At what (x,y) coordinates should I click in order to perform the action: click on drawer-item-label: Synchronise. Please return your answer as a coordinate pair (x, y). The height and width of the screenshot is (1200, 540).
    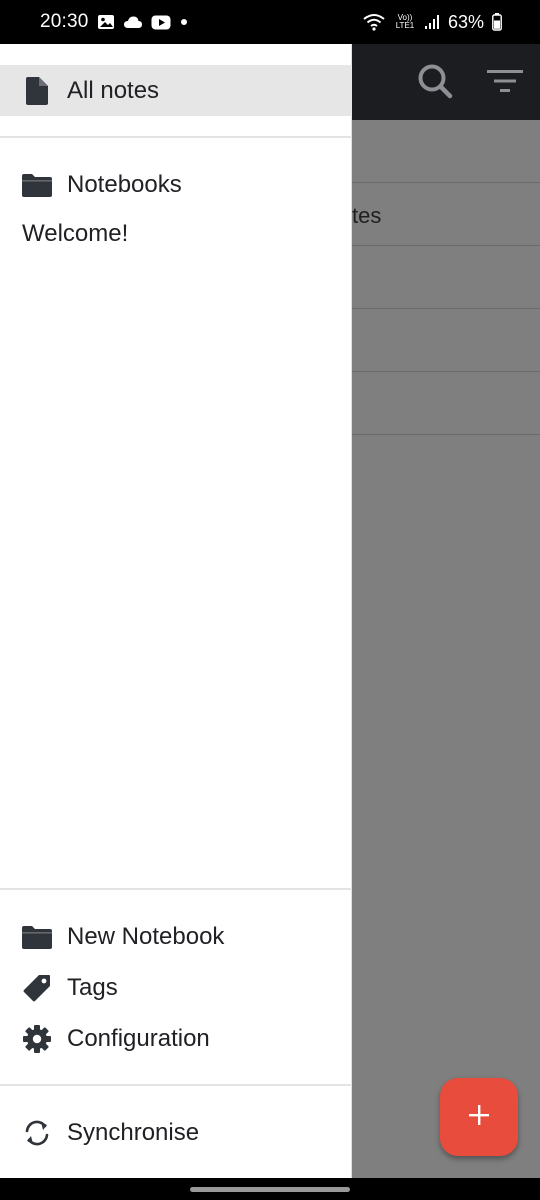
    Looking at the image, I should click on (133, 1132).